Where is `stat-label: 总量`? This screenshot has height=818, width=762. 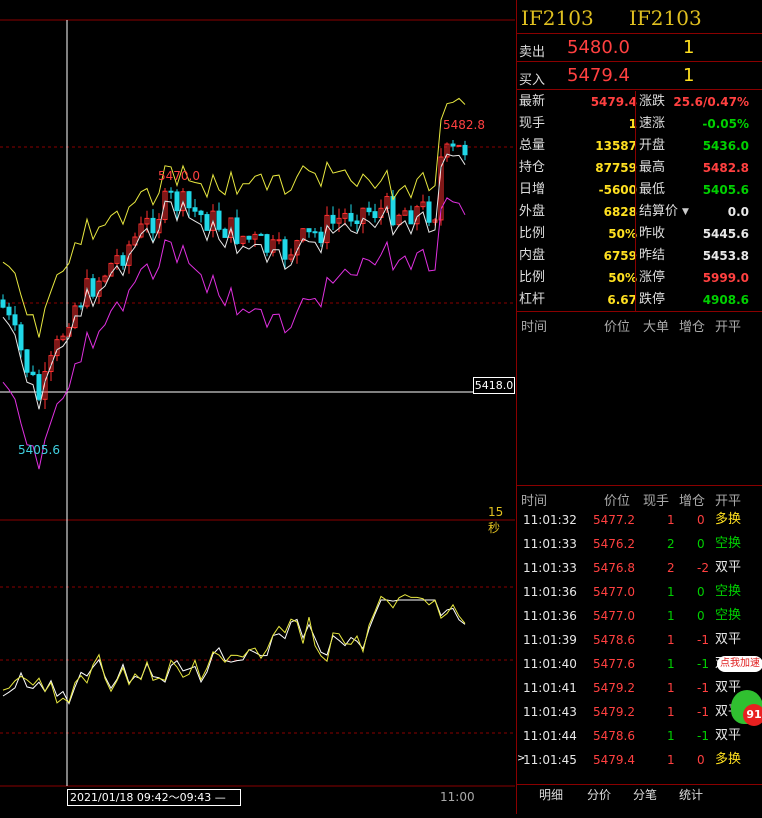 stat-label: 总量 is located at coordinates (532, 145).